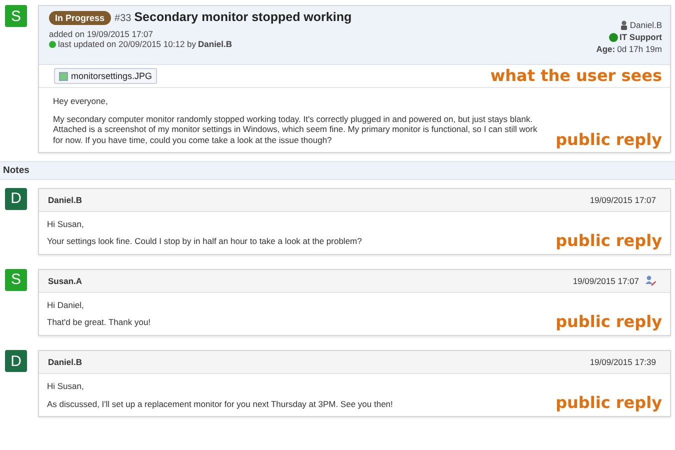 The width and height of the screenshot is (675, 450). I want to click on note-time: 19/09/2015 17:39, so click(623, 362).